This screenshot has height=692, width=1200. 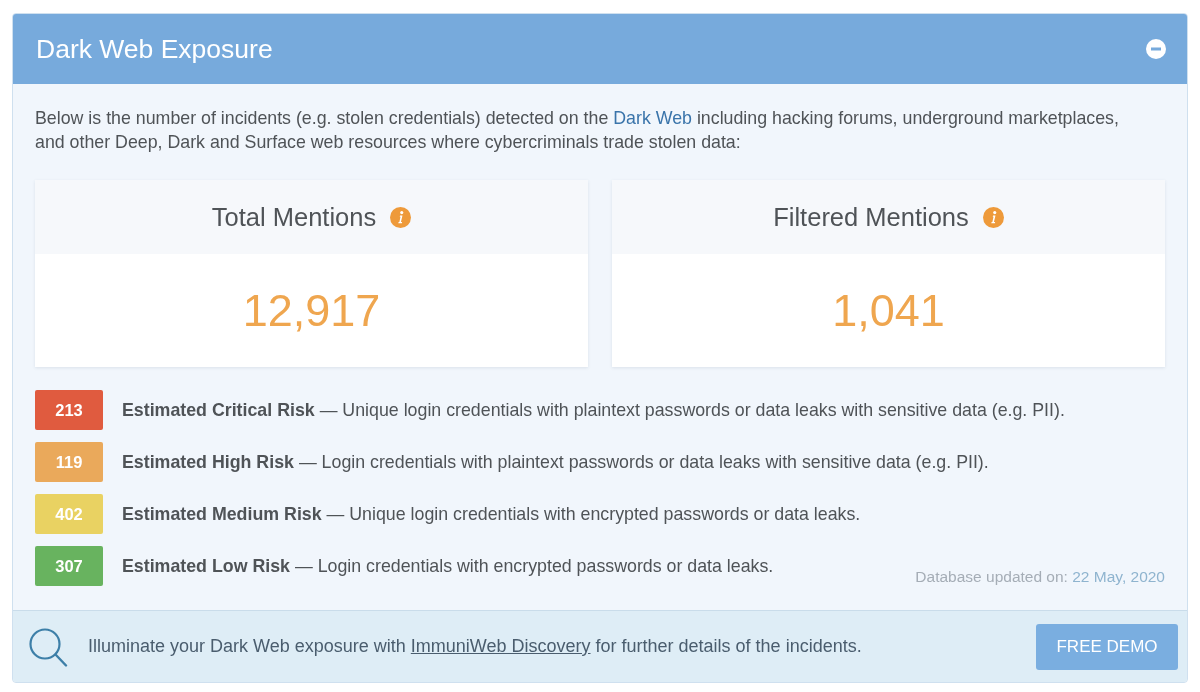 What do you see at coordinates (871, 217) in the screenshot?
I see `metric-title: Filtered Mentions` at bounding box center [871, 217].